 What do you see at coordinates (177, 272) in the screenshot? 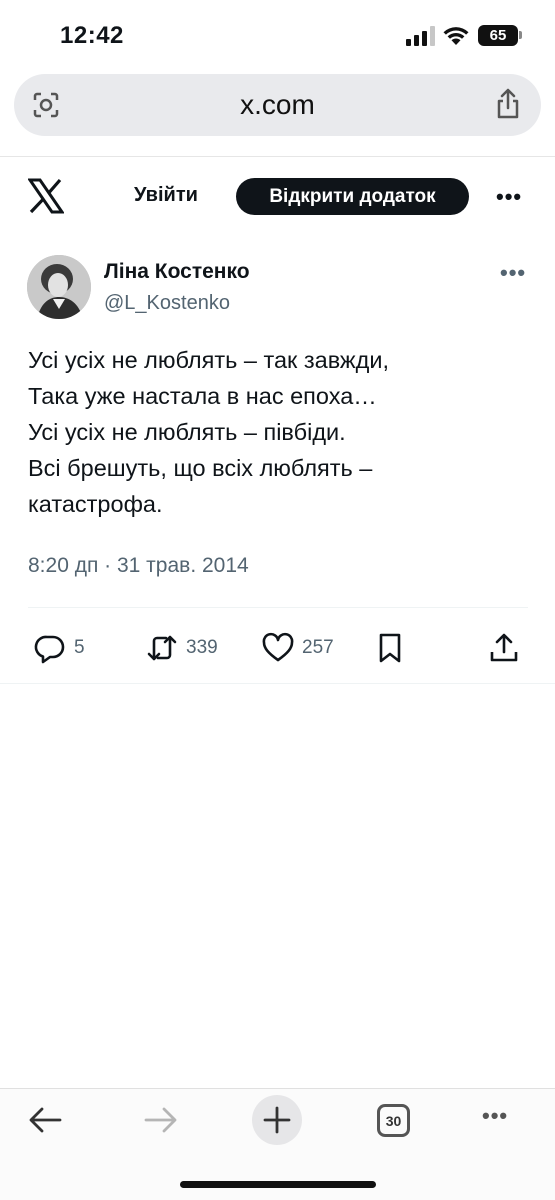
I see `author-name: Ліна Костенко` at bounding box center [177, 272].